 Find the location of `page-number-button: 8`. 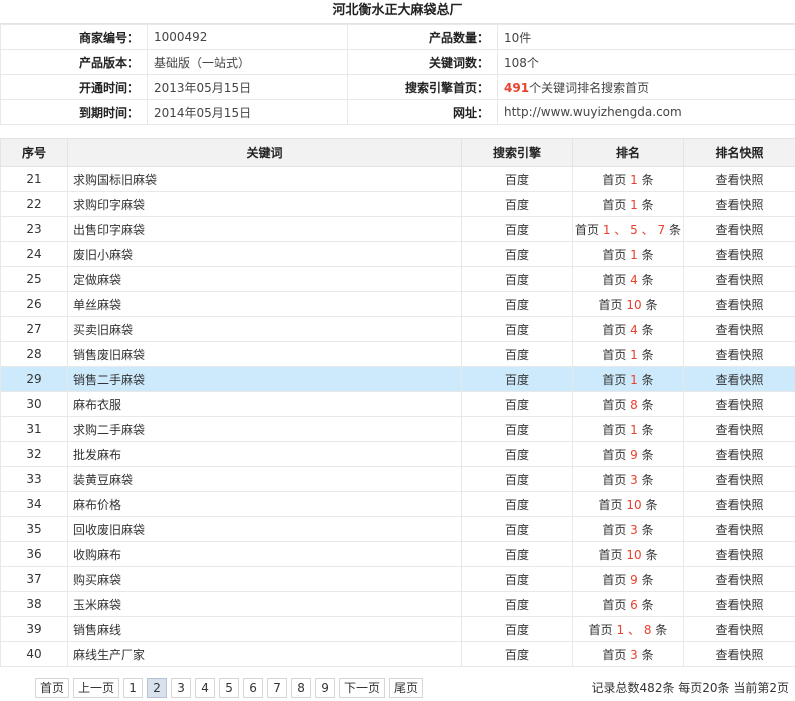

page-number-button: 8 is located at coordinates (301, 688).